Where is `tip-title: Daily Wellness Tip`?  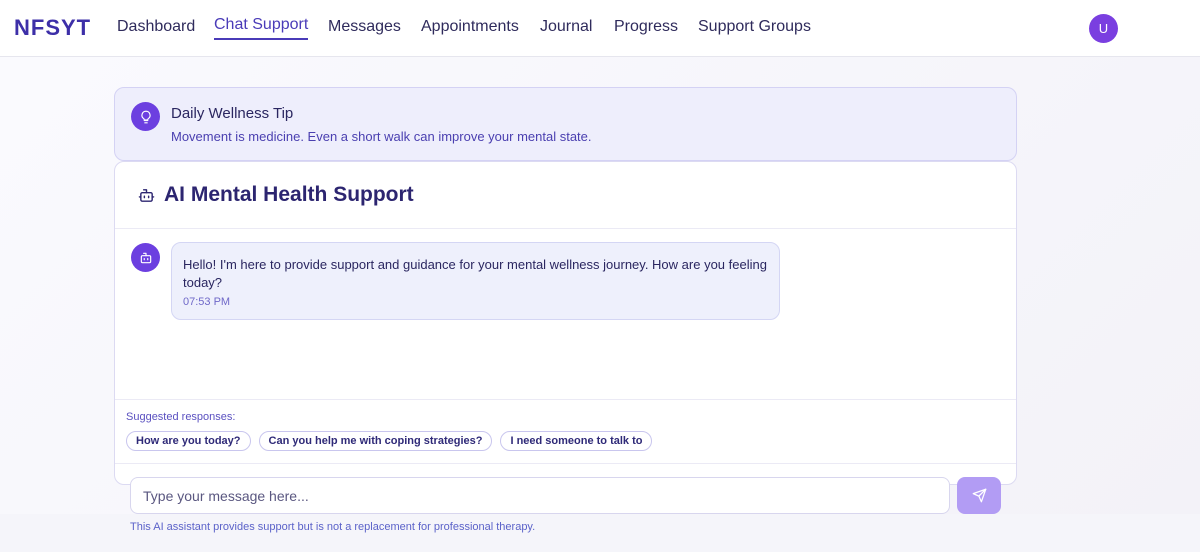 tip-title: Daily Wellness Tip is located at coordinates (232, 113).